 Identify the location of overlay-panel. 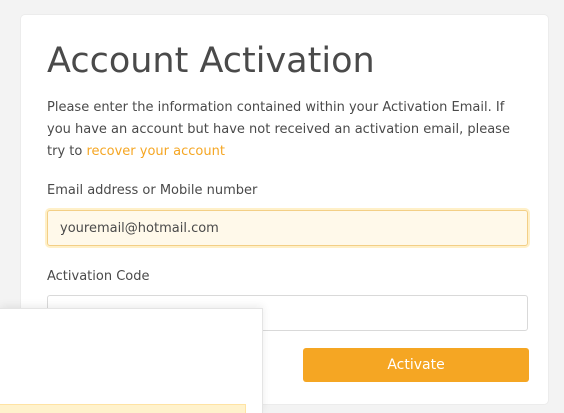
(131, 360).